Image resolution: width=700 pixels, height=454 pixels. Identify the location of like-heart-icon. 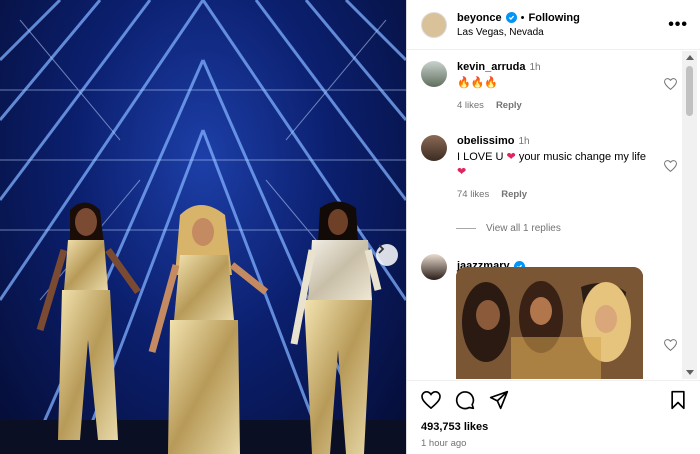
(431, 402).